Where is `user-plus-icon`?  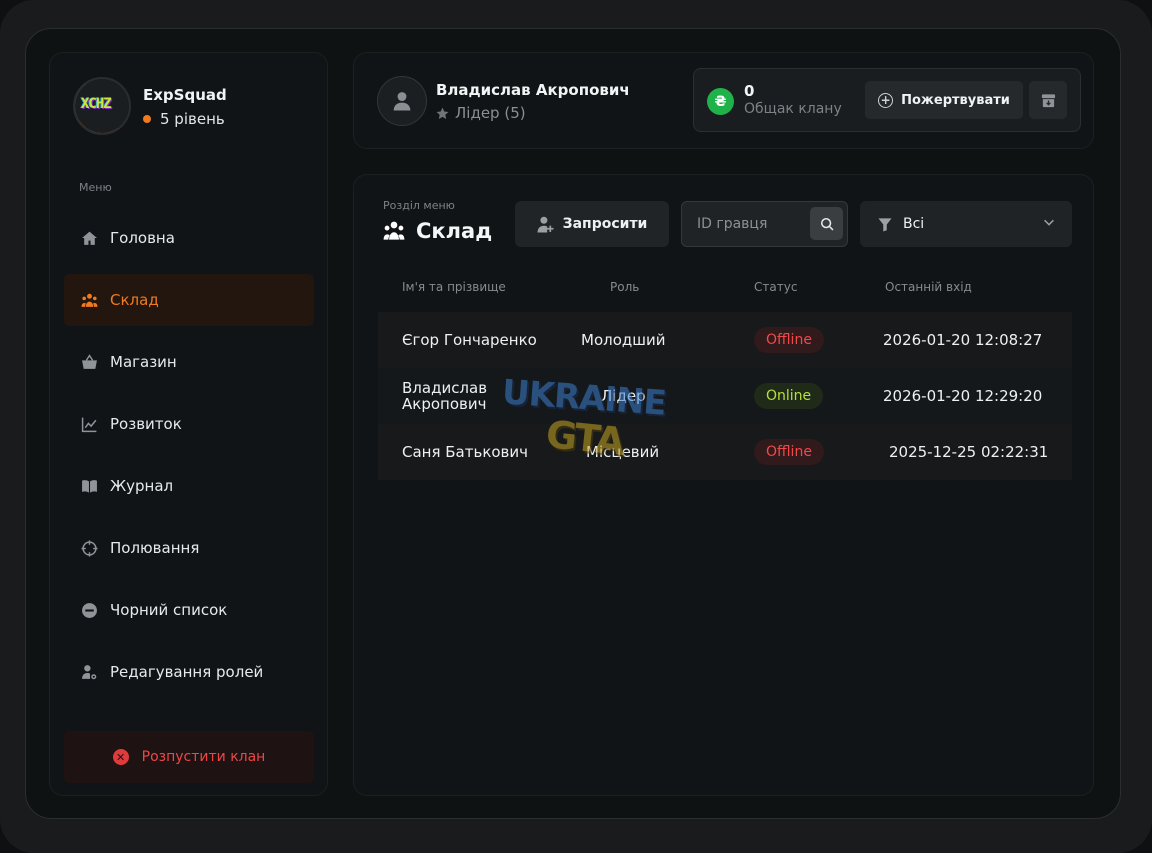 user-plus-icon is located at coordinates (545, 224).